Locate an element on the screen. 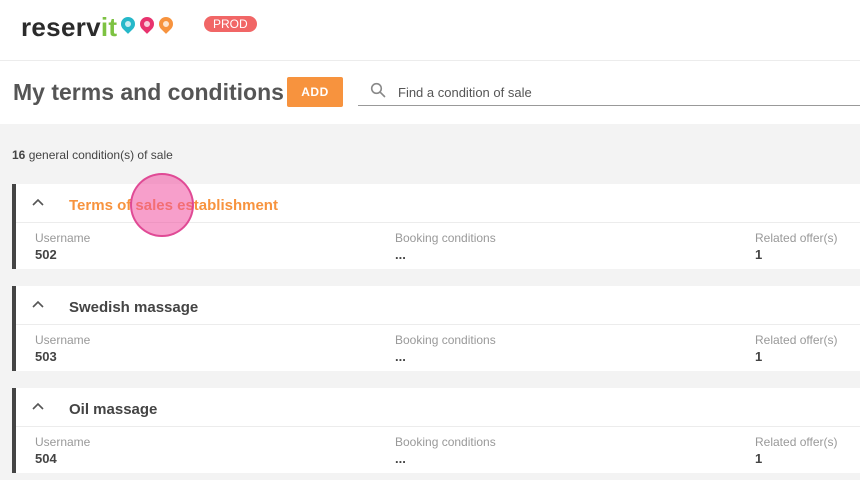 The height and width of the screenshot is (480, 860). search-bar is located at coordinates (609, 92).